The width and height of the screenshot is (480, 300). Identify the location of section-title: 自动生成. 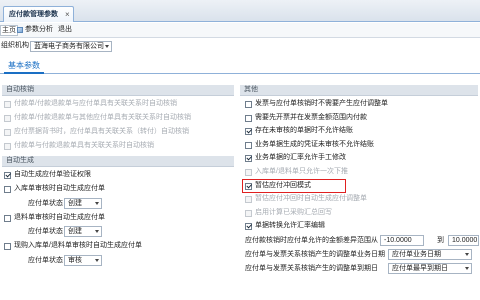
(20, 160).